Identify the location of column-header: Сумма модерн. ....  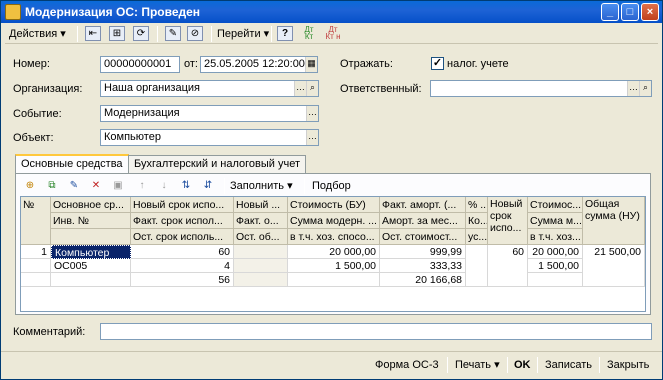
(334, 221).